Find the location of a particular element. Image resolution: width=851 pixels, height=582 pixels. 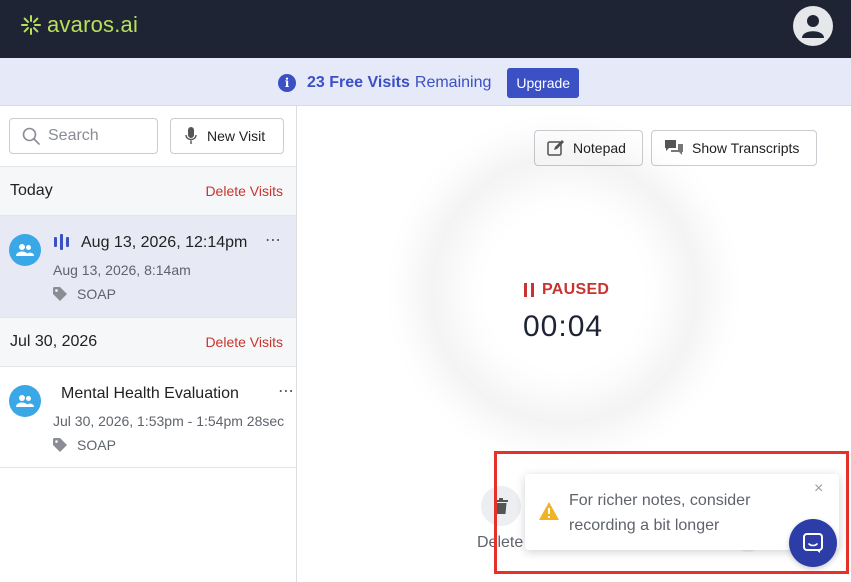

warning-icon is located at coordinates (549, 511).